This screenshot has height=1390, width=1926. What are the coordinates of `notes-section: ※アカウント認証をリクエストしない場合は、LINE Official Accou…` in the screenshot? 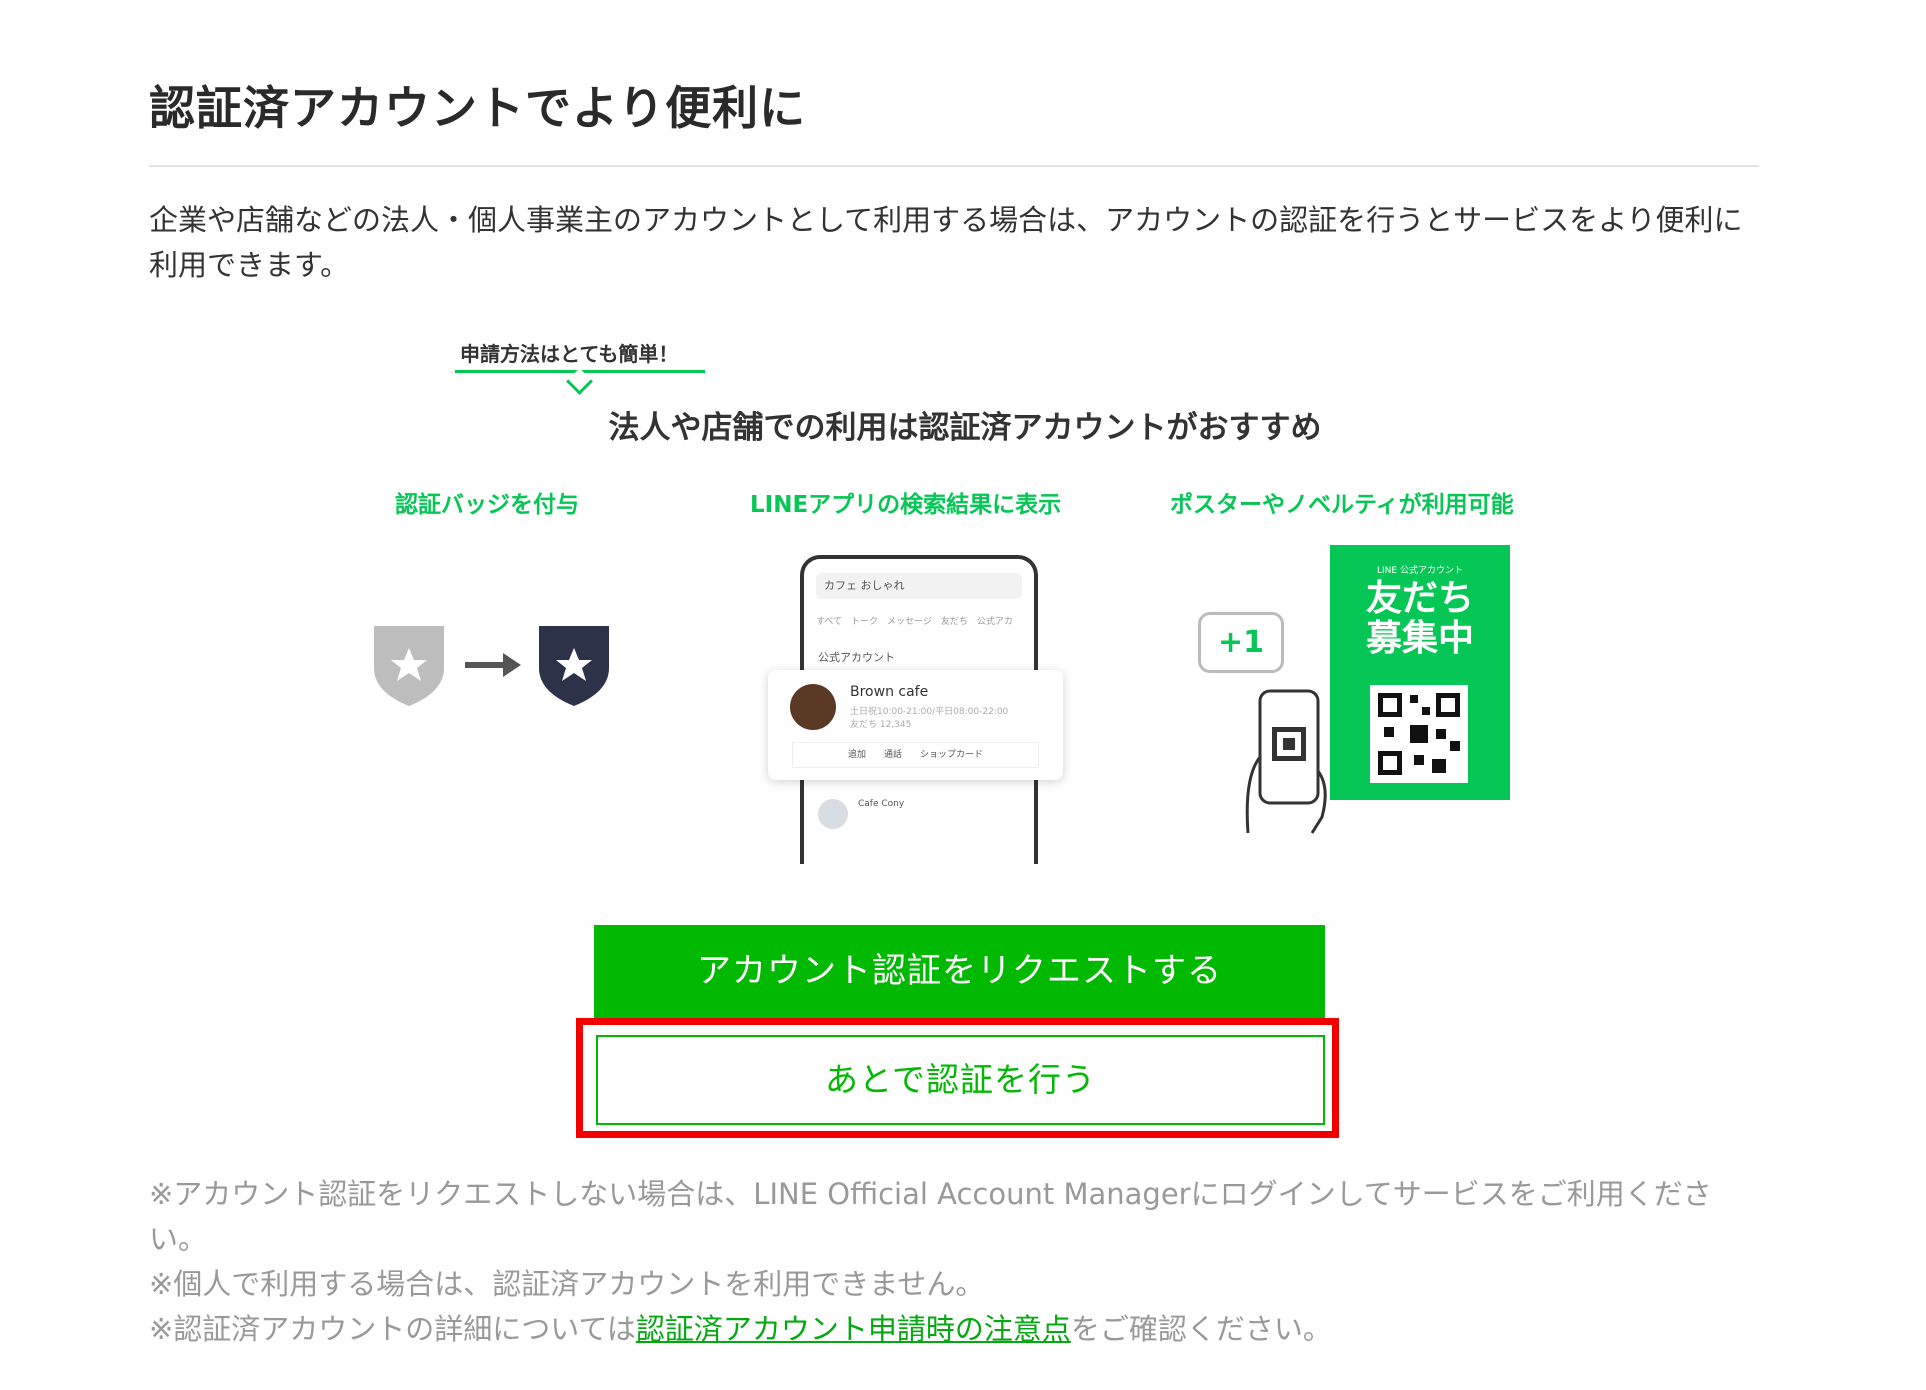 It's located at (959, 1262).